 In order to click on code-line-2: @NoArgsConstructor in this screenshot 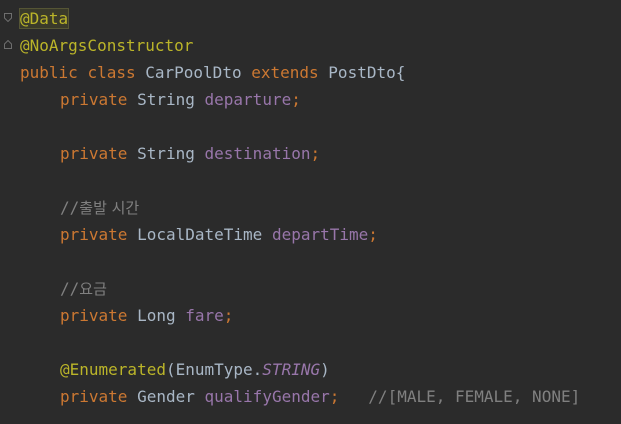, I will do `click(320, 45)`.